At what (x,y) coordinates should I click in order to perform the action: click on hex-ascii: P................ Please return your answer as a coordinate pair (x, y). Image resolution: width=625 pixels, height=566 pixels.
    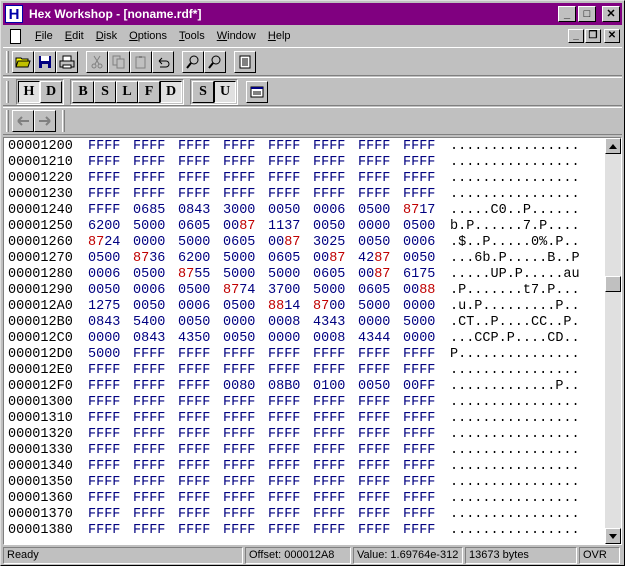
    Looking at the image, I should click on (515, 355).